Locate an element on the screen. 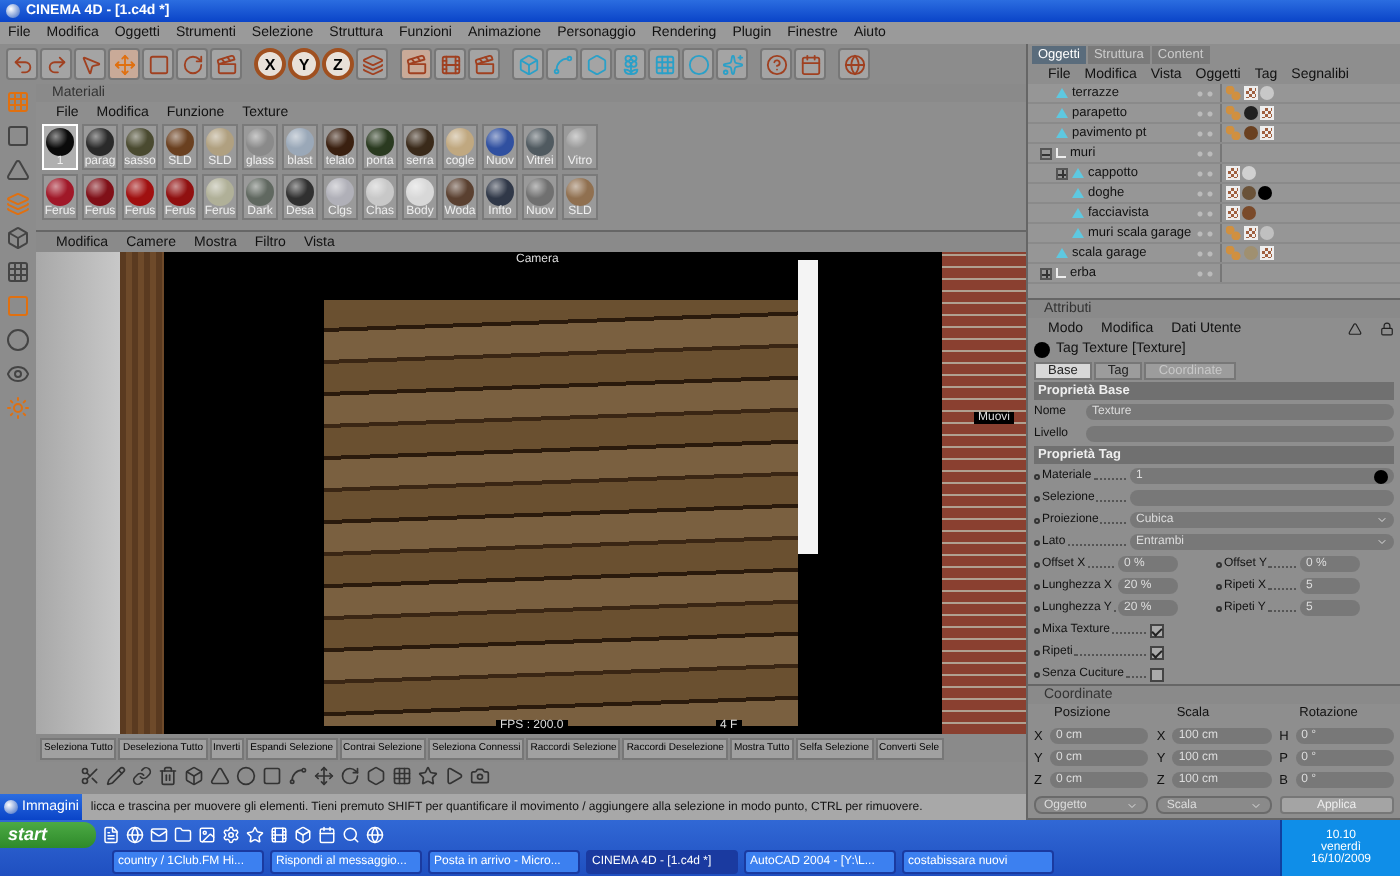 The width and height of the screenshot is (1400, 876). axis-button: Z is located at coordinates (338, 64).